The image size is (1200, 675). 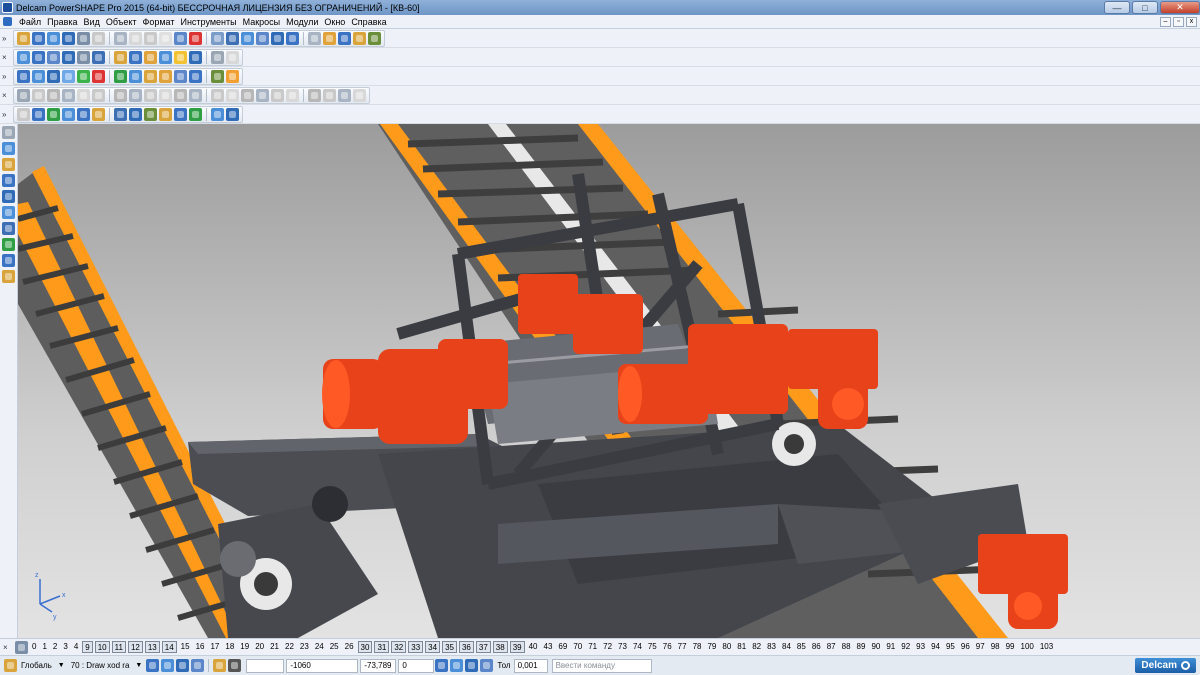 What do you see at coordinates (416, 647) in the screenshot?
I see `level-button: 33` at bounding box center [416, 647].